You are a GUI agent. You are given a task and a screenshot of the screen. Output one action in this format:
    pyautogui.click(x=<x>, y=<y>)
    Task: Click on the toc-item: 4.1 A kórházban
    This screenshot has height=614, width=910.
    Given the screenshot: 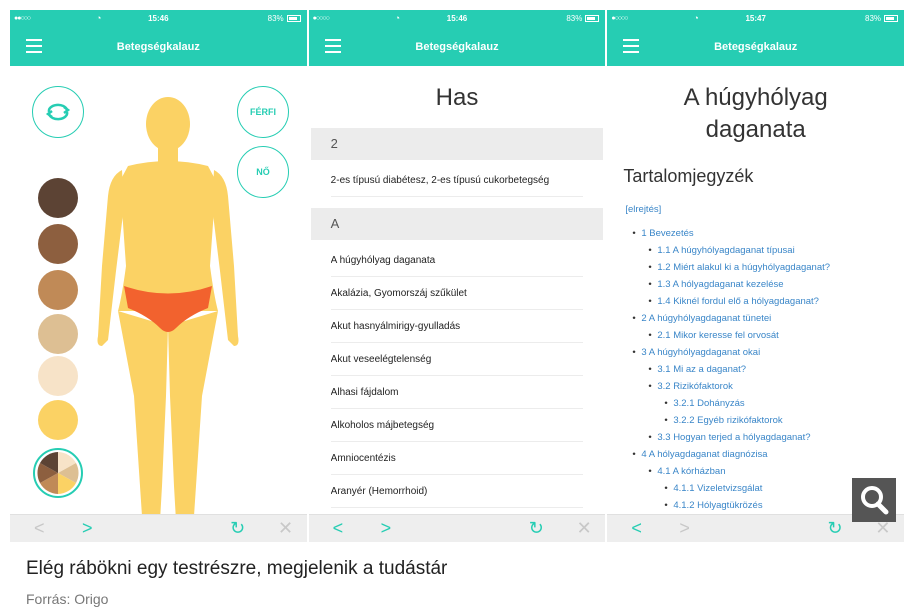 What is the action you would take?
    pyautogui.click(x=686, y=471)
    